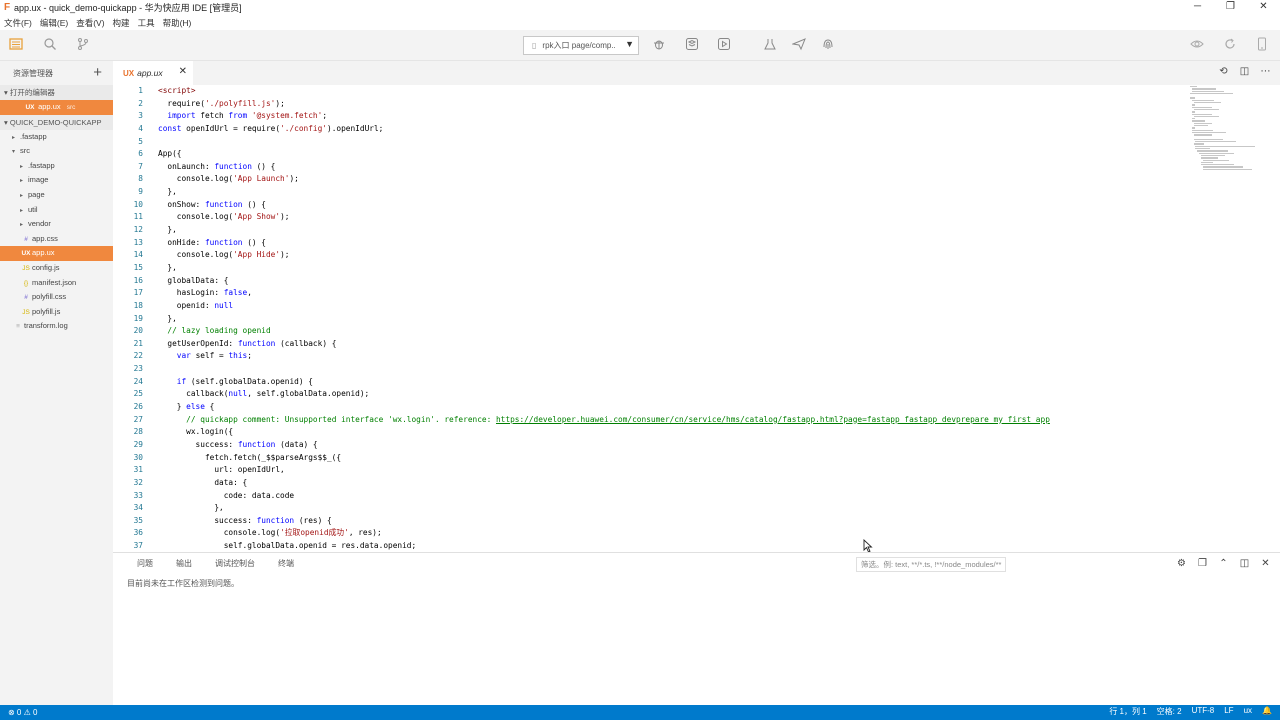 The height and width of the screenshot is (720, 1280). What do you see at coordinates (83, 45) in the screenshot?
I see `source-control-icon` at bounding box center [83, 45].